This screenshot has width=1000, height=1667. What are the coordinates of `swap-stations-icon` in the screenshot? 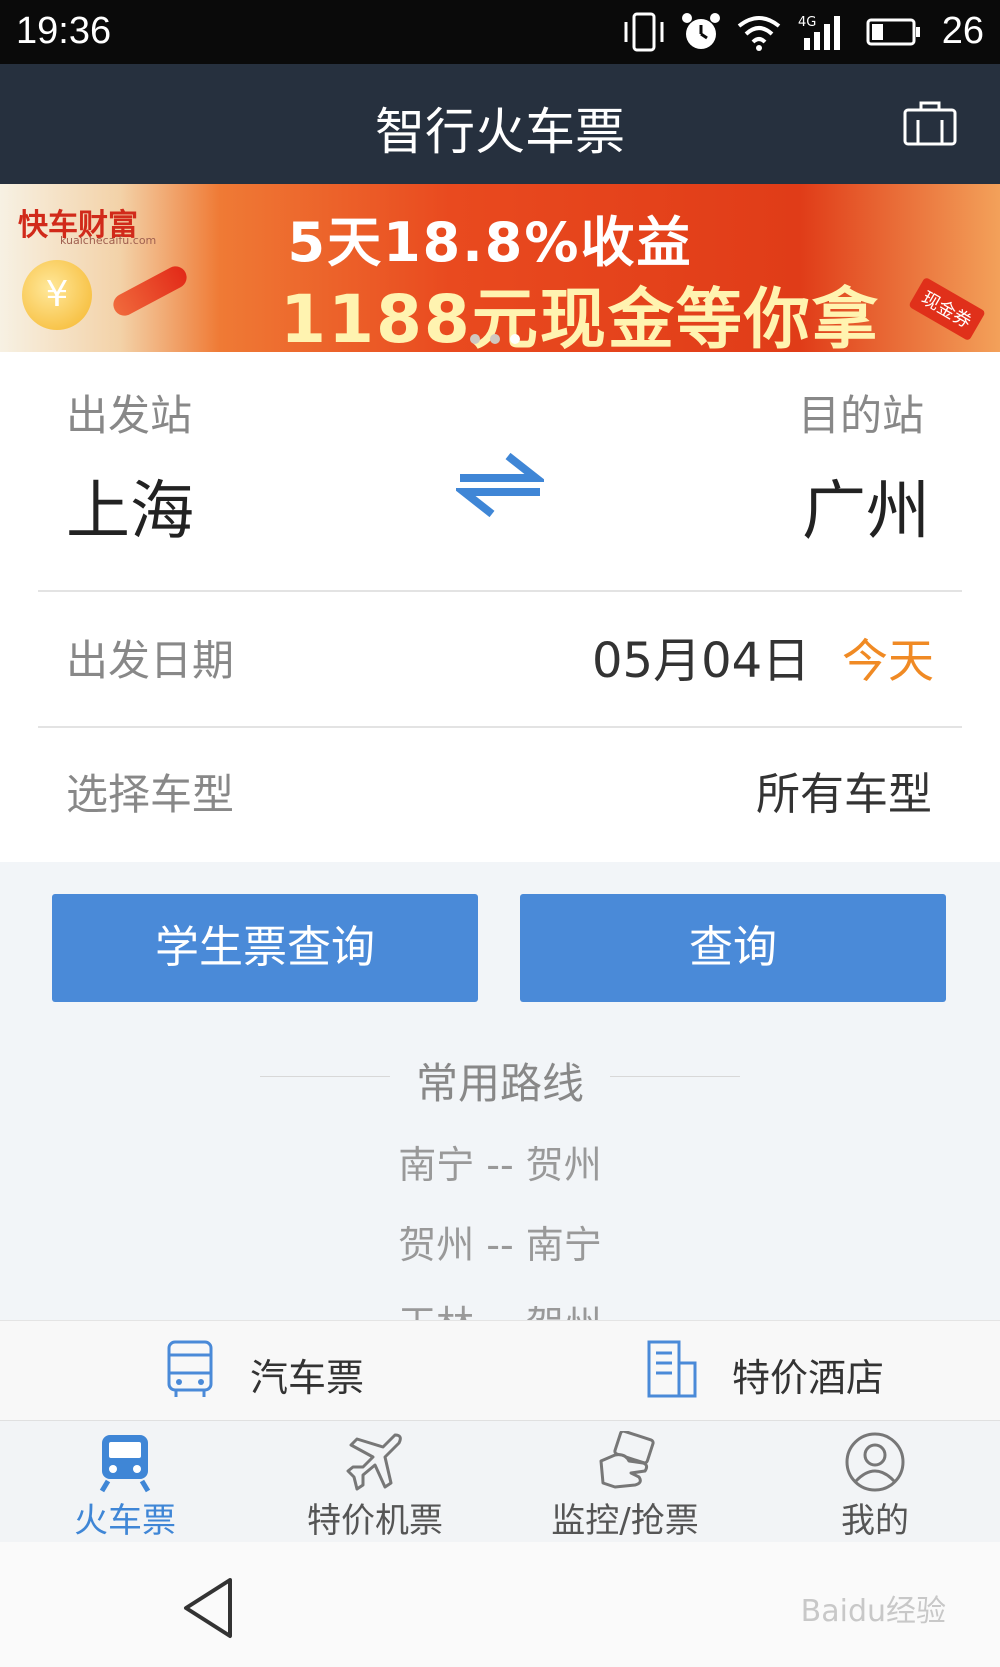 It's located at (500, 485).